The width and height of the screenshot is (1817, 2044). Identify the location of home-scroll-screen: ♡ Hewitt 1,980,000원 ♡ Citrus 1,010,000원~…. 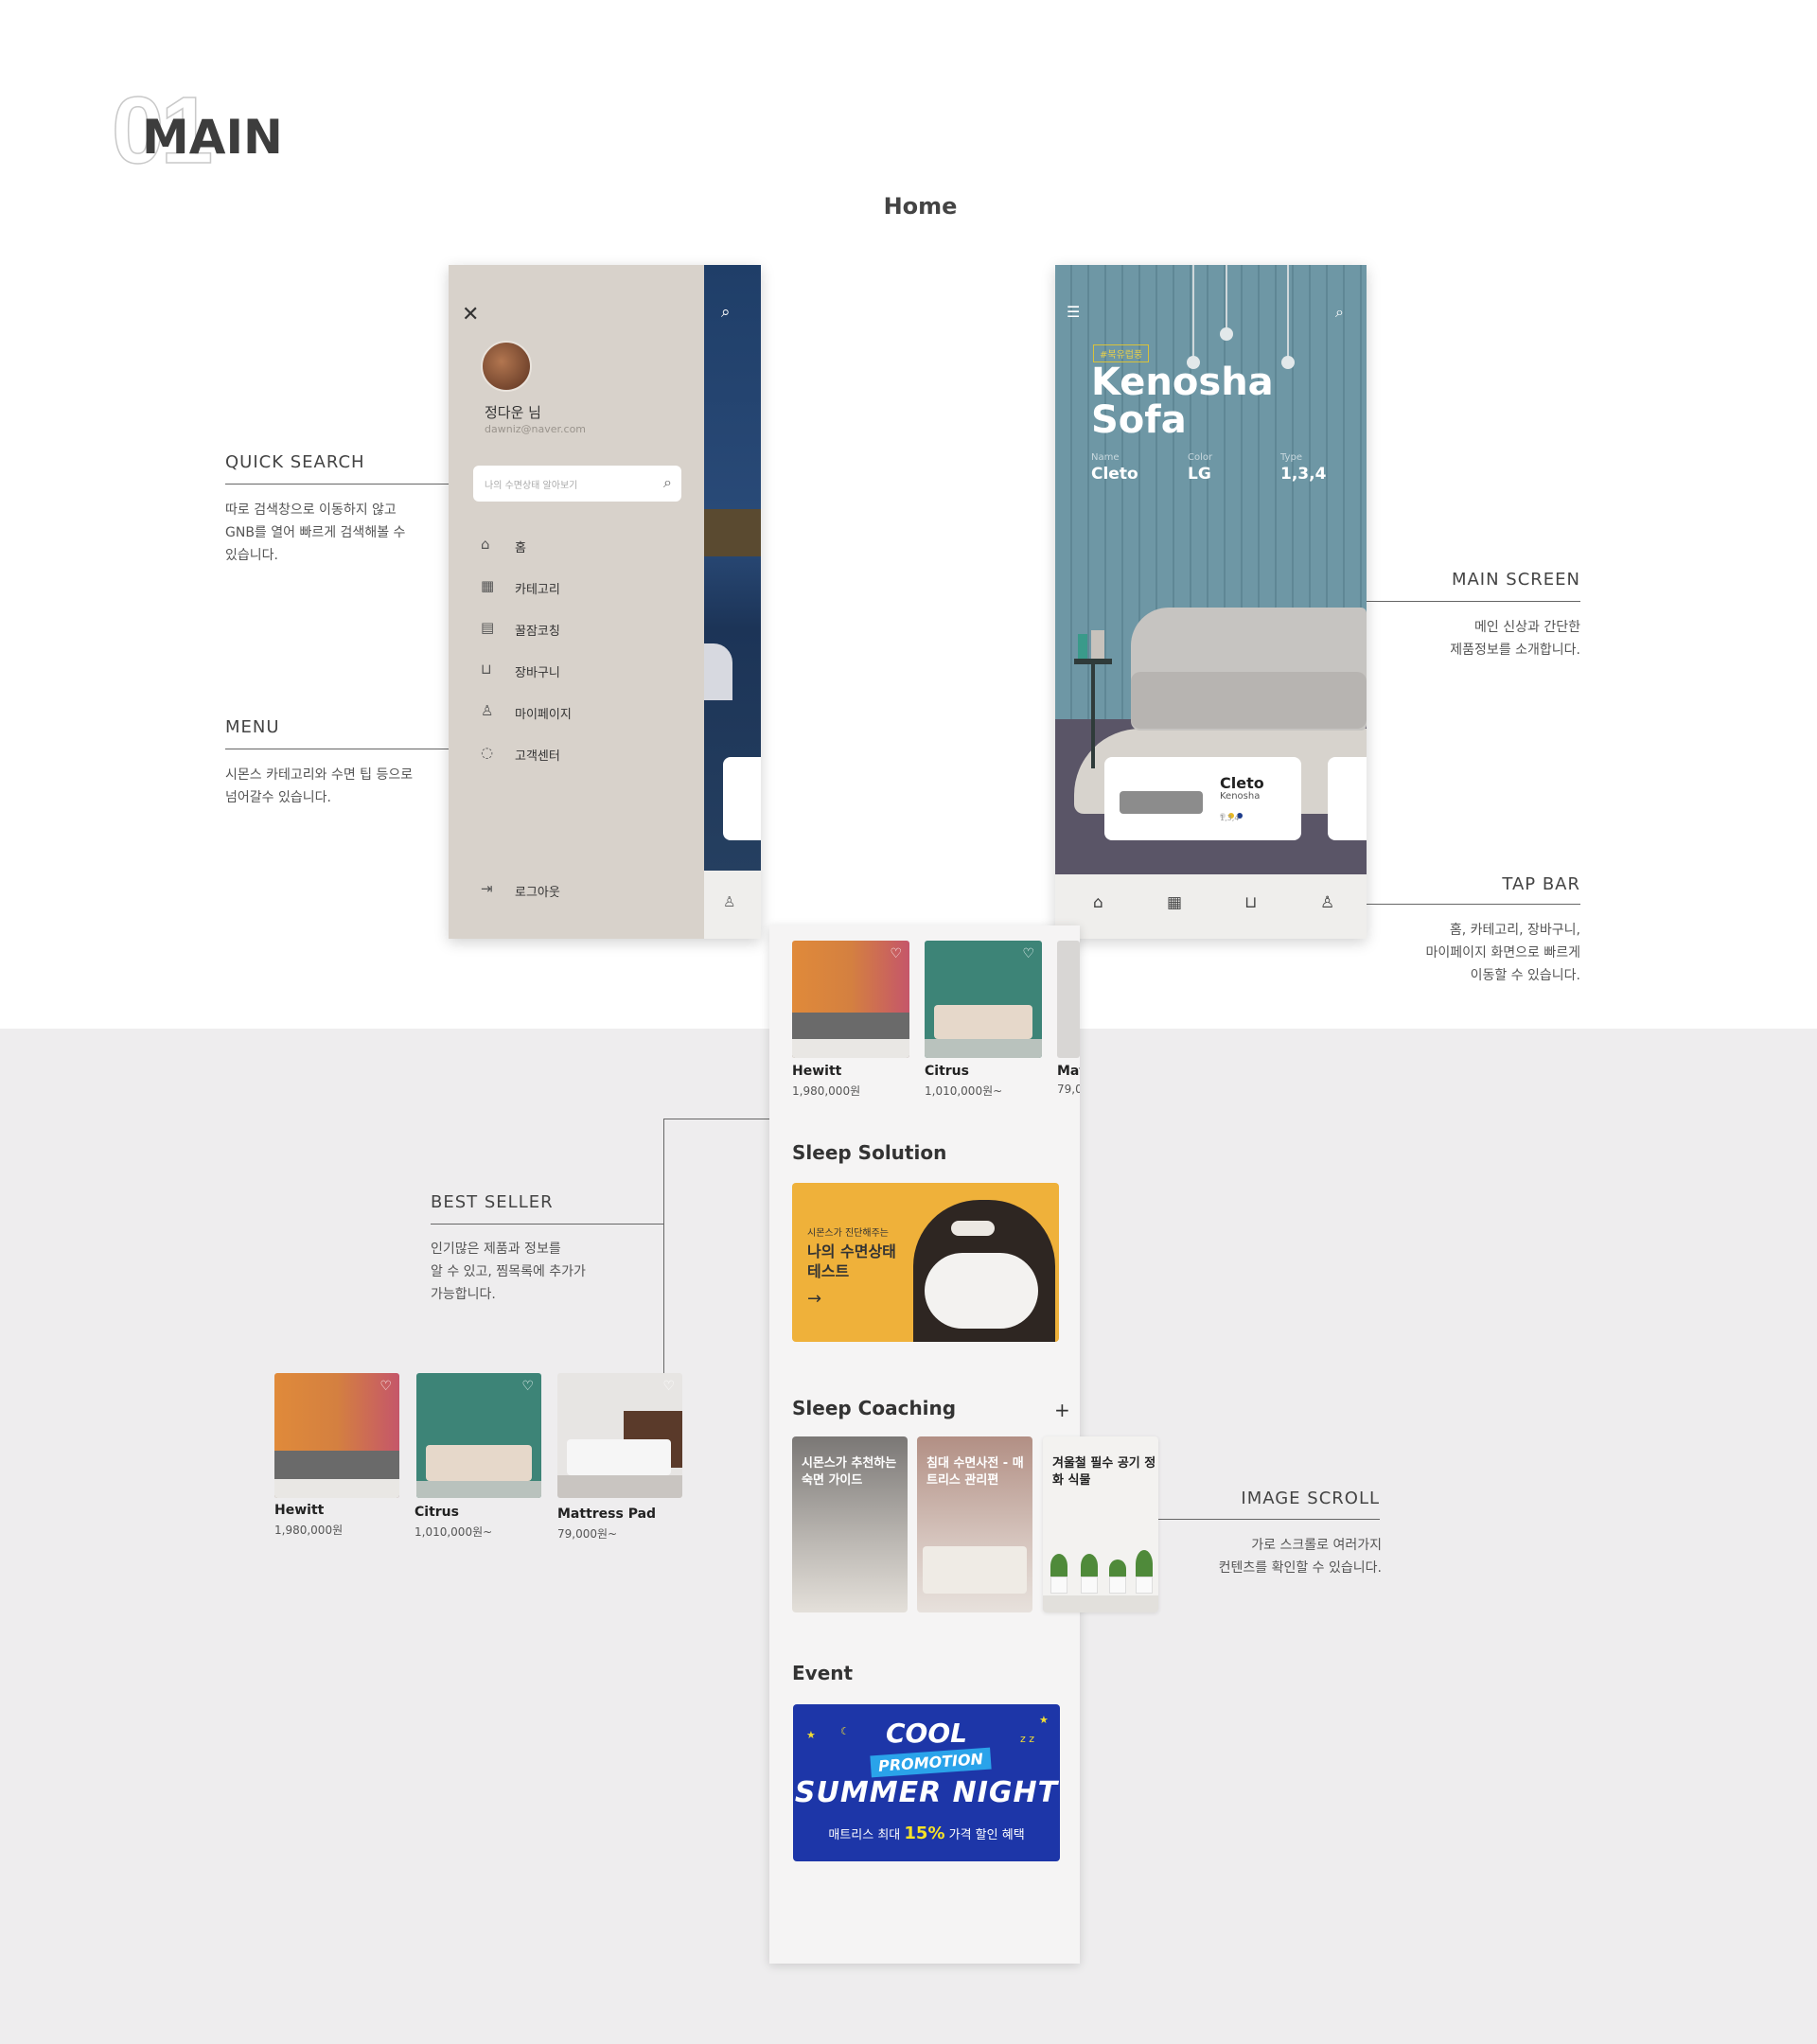
(924, 1444).